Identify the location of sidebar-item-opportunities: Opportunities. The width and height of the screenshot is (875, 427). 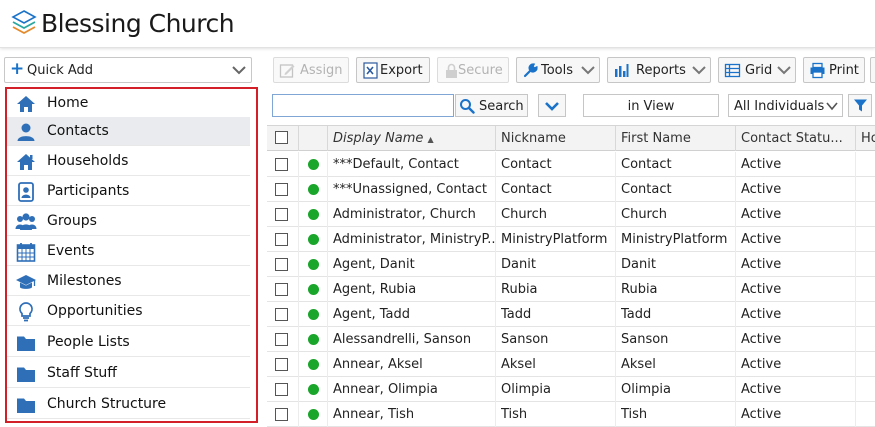
(128, 311).